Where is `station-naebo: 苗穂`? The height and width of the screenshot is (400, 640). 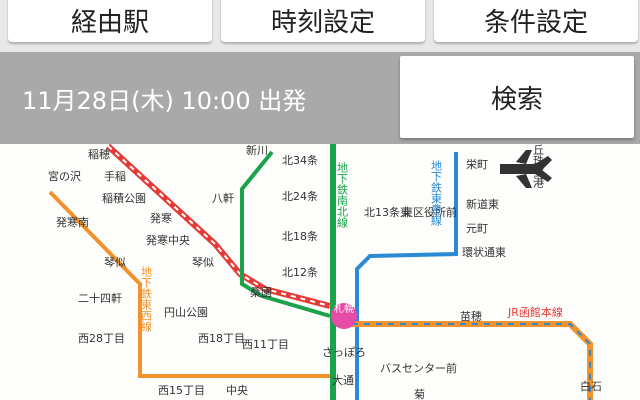
station-naebo: 苗穂 is located at coordinates (471, 316).